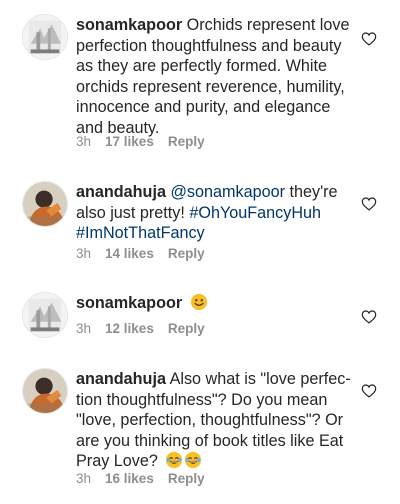  I want to click on hashtag-link: #ImNotThatFancy, so click(140, 233).